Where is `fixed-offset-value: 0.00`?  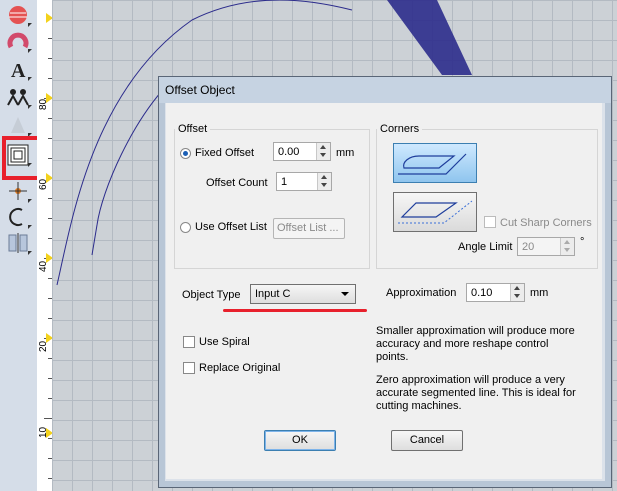
fixed-offset-value: 0.00 is located at coordinates (288, 152).